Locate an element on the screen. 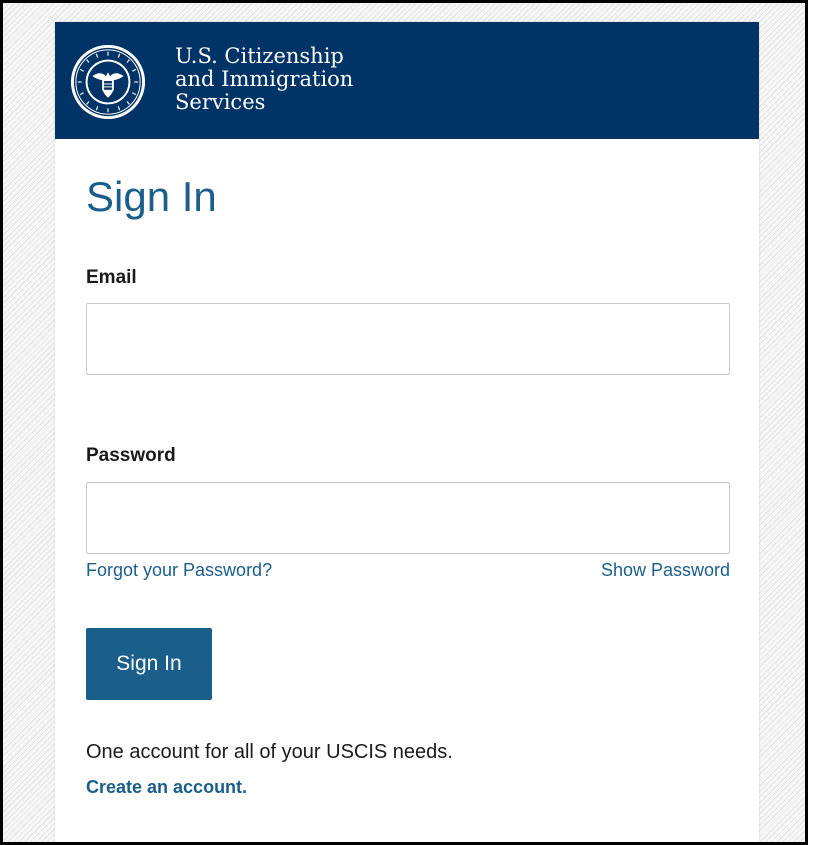 The width and height of the screenshot is (813, 845). password-field is located at coordinates (408, 518).